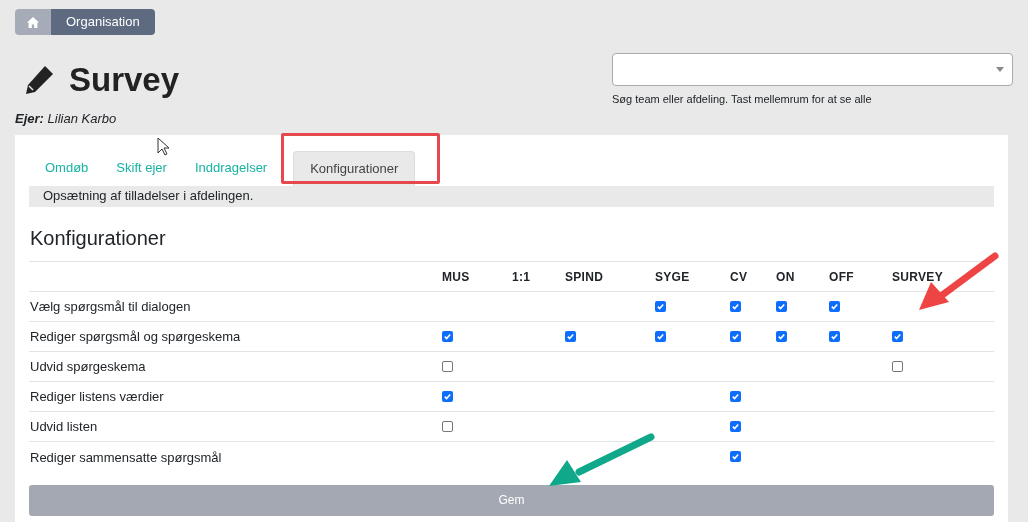 The height and width of the screenshot is (522, 1028). What do you see at coordinates (141, 168) in the screenshot?
I see `tab: Skift ejer` at bounding box center [141, 168].